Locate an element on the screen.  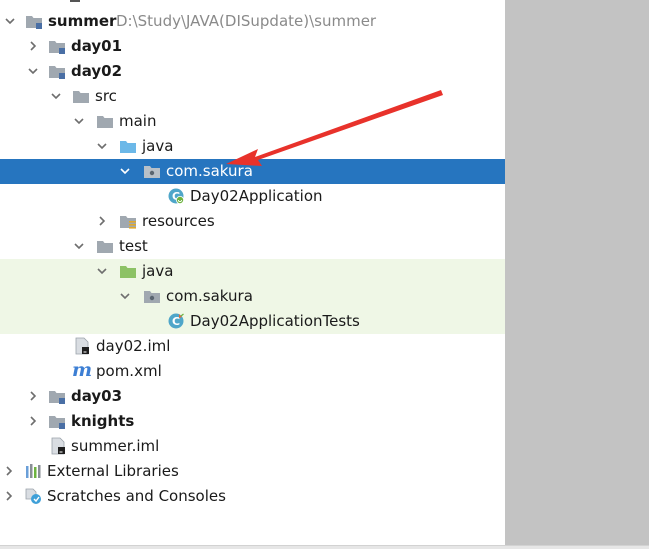
tree-row-summer-iml: summer.iml is located at coordinates (252, 446).